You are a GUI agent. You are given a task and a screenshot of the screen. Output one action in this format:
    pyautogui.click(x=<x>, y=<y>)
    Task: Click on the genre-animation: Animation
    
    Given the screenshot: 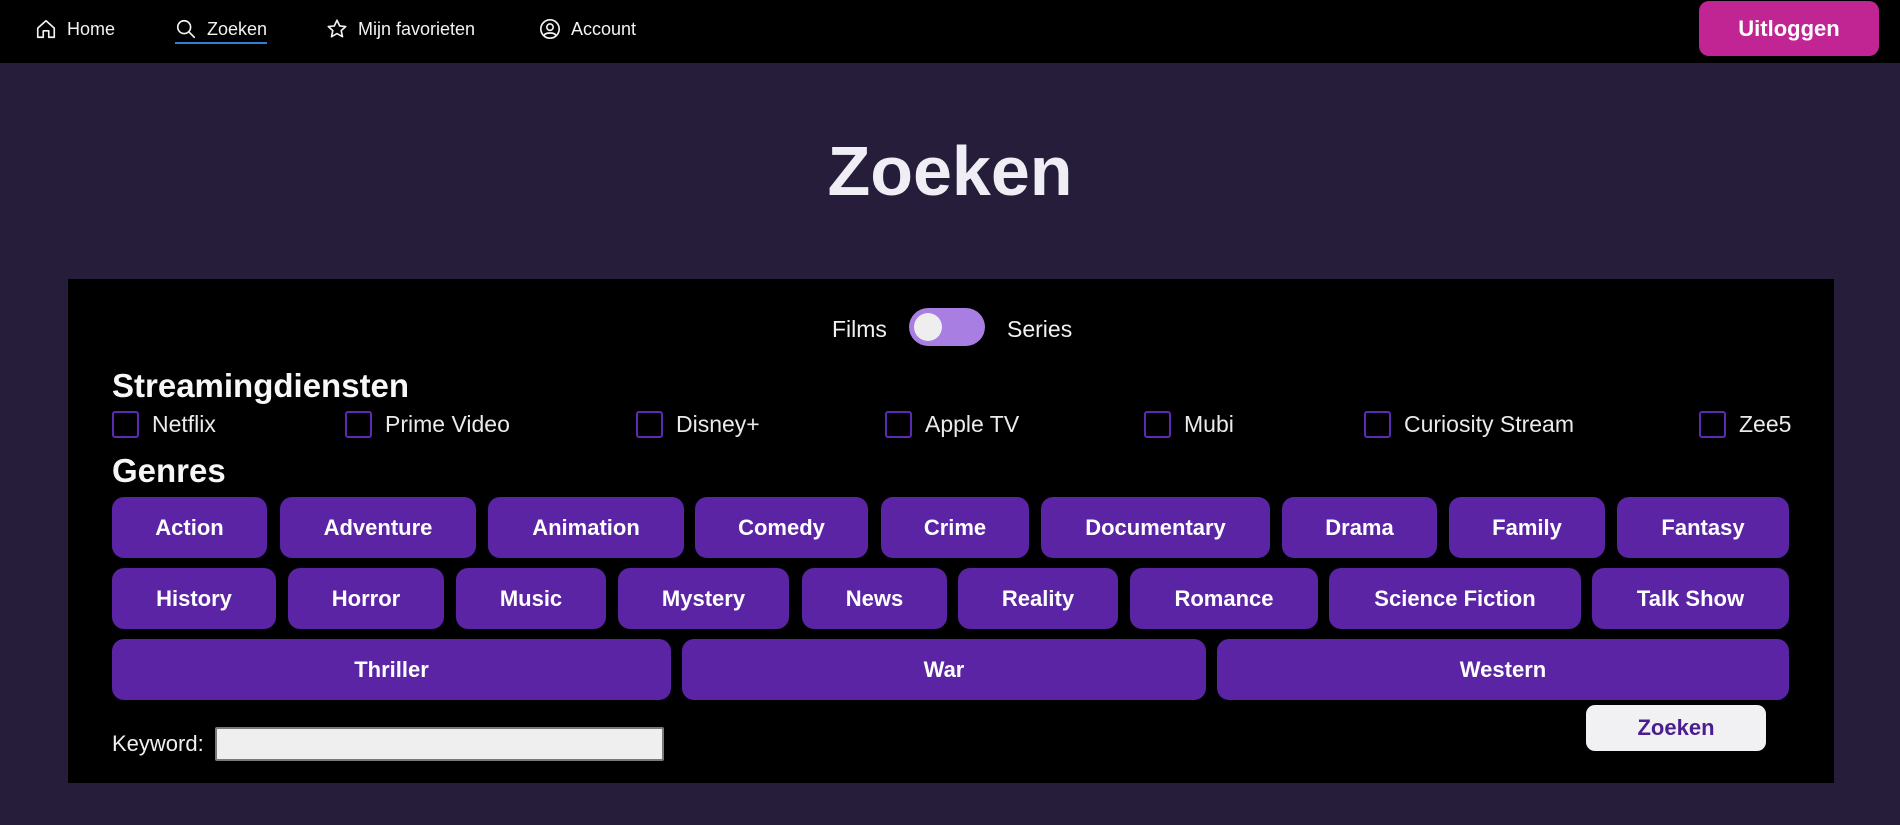 What is the action you would take?
    pyautogui.click(x=586, y=527)
    